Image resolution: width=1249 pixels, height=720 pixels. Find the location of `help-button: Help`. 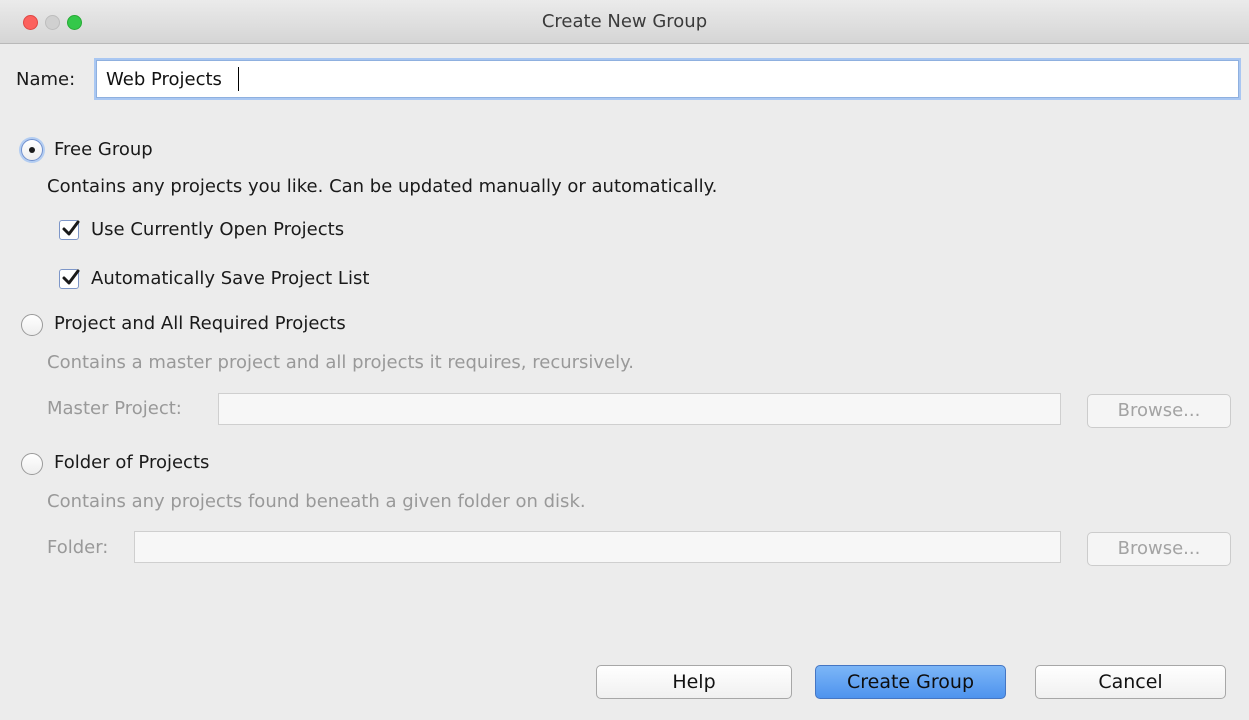

help-button: Help is located at coordinates (694, 682).